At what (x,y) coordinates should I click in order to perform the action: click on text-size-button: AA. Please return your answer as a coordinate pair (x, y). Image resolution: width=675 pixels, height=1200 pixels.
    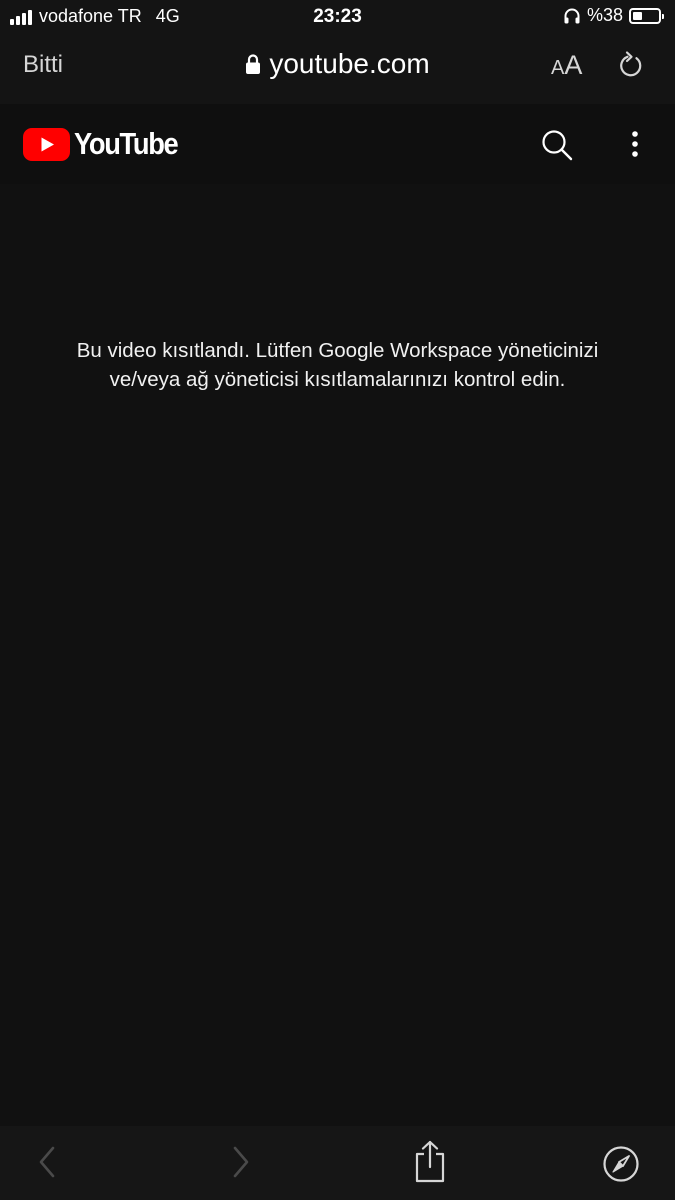
    Looking at the image, I should click on (566, 65).